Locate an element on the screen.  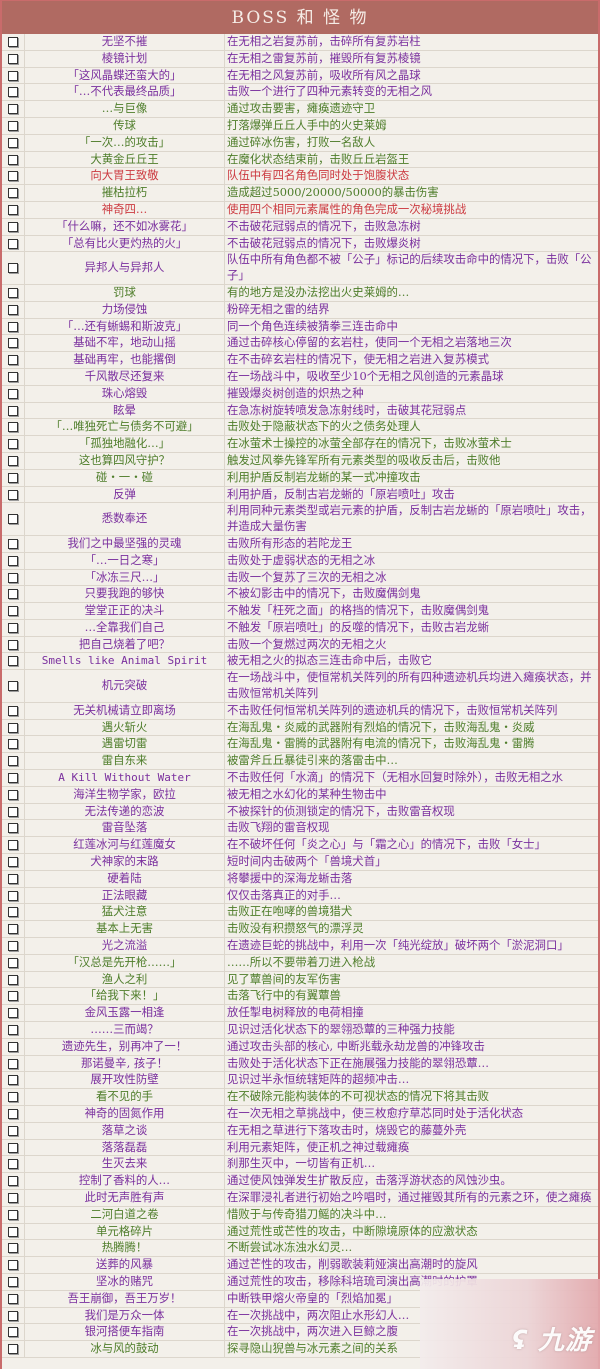
achievement-desc: 击败所有形态的若陀龙王 is located at coordinates (411, 544).